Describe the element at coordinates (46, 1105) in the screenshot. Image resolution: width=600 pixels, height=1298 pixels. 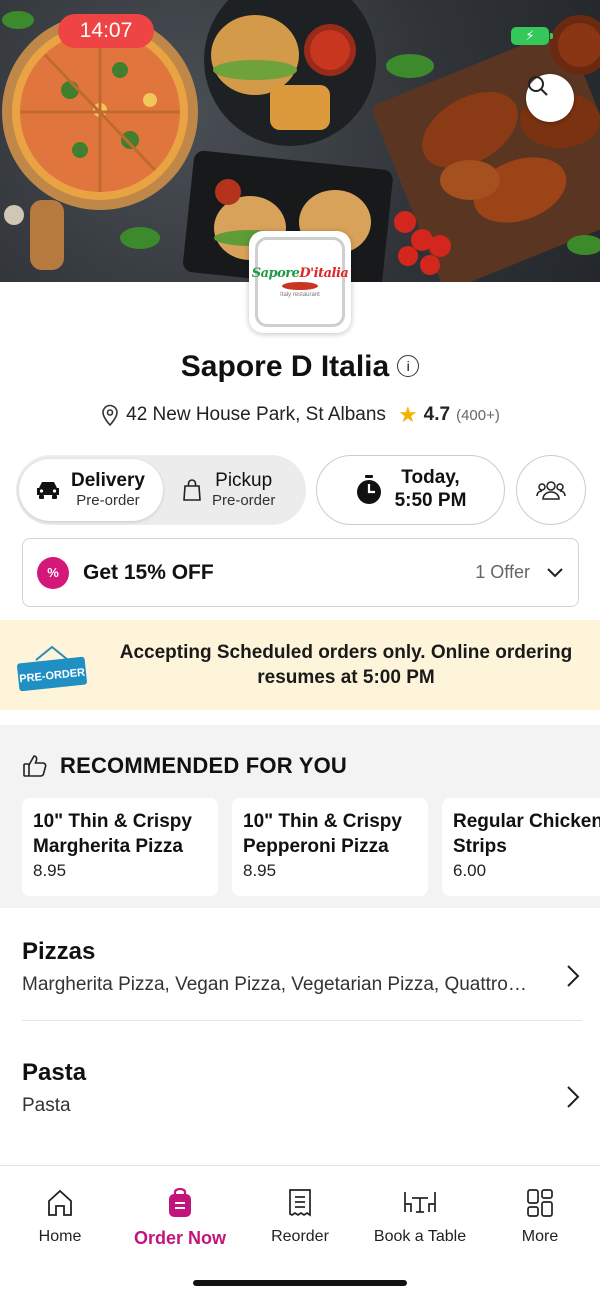
I see `category-description: Pasta` at that location.